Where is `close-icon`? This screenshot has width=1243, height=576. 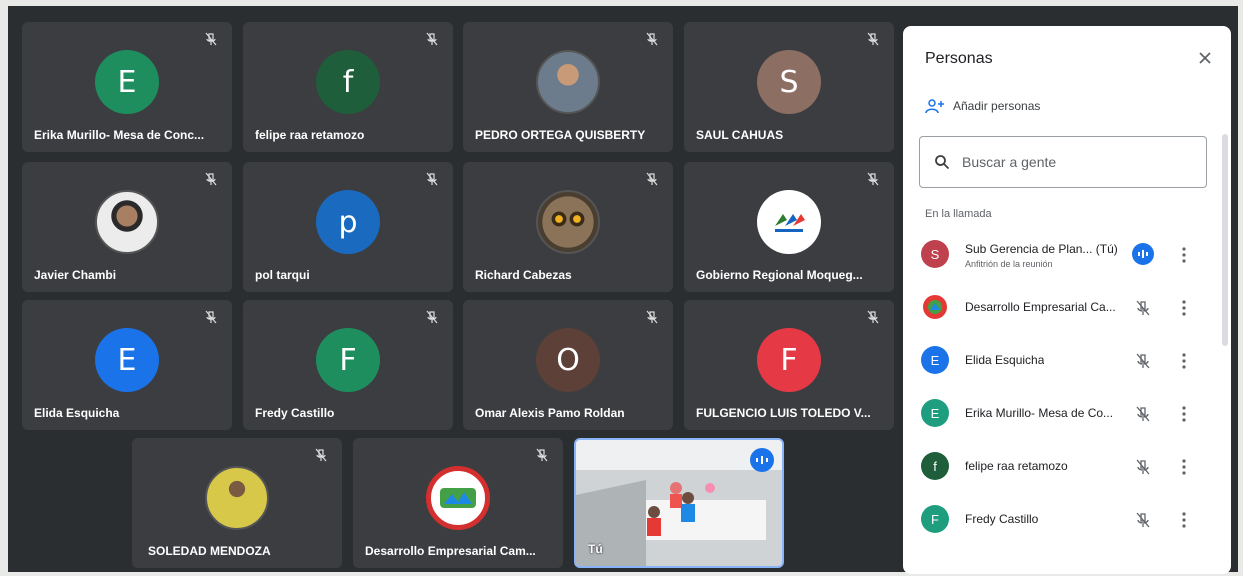 close-icon is located at coordinates (1205, 58).